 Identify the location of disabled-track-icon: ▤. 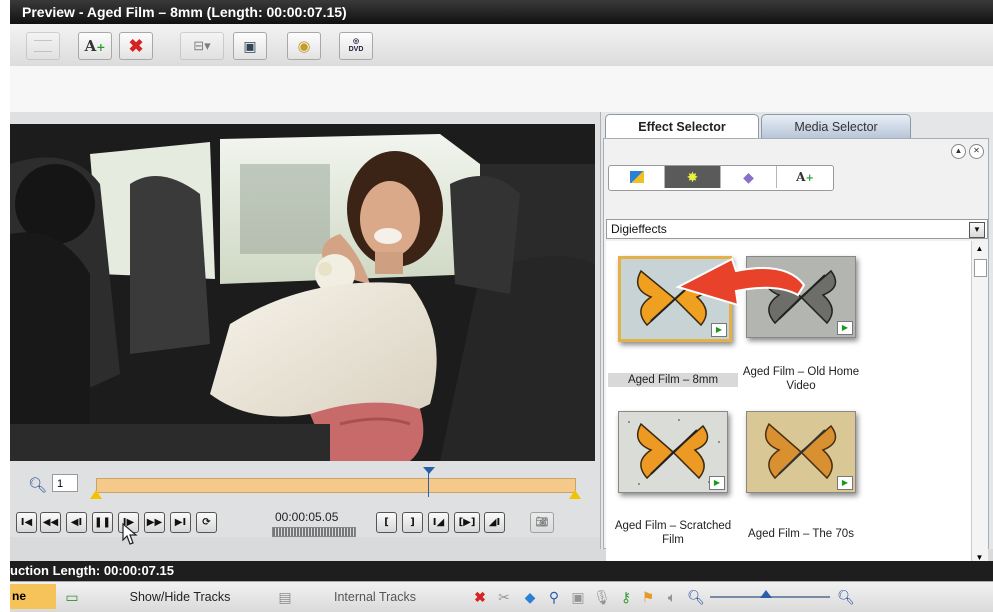
(285, 597).